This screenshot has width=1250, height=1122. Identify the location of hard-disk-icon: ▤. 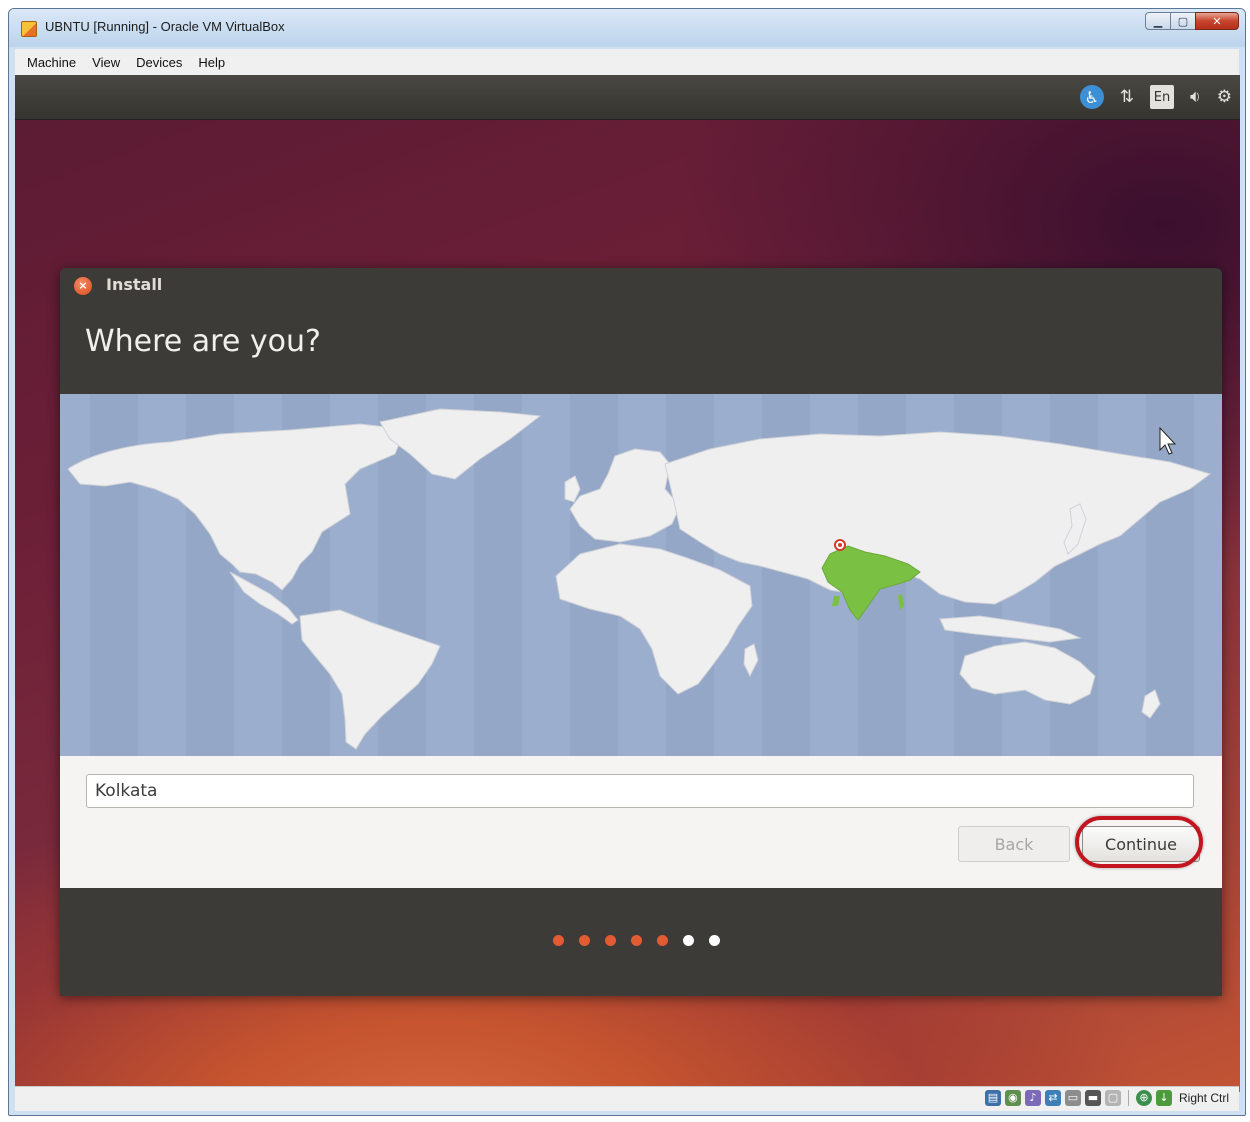
(992, 1098).